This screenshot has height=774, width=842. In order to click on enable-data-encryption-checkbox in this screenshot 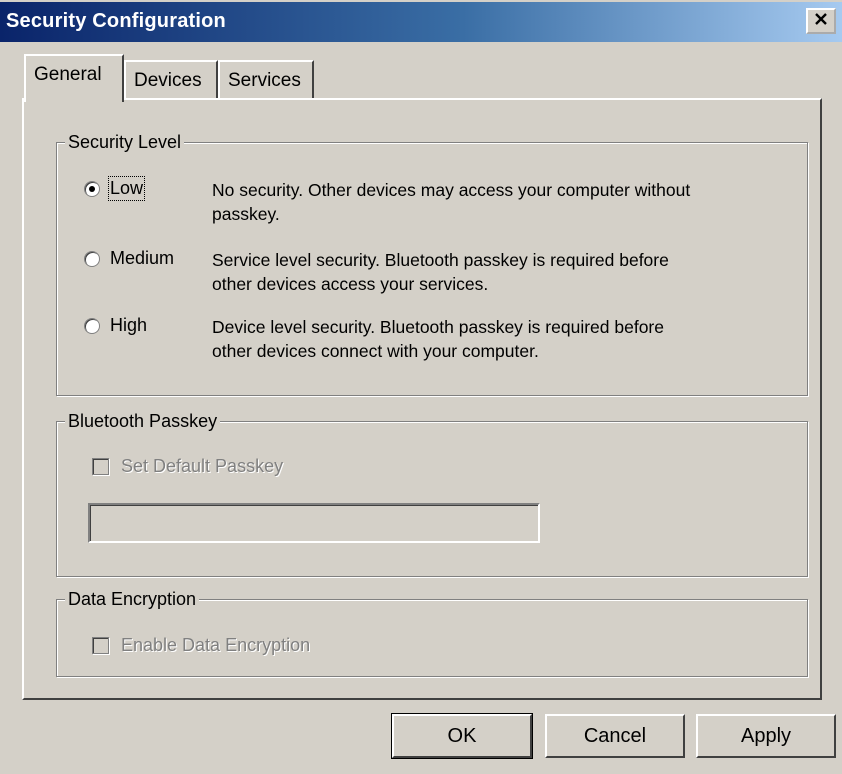, I will do `click(100, 645)`.